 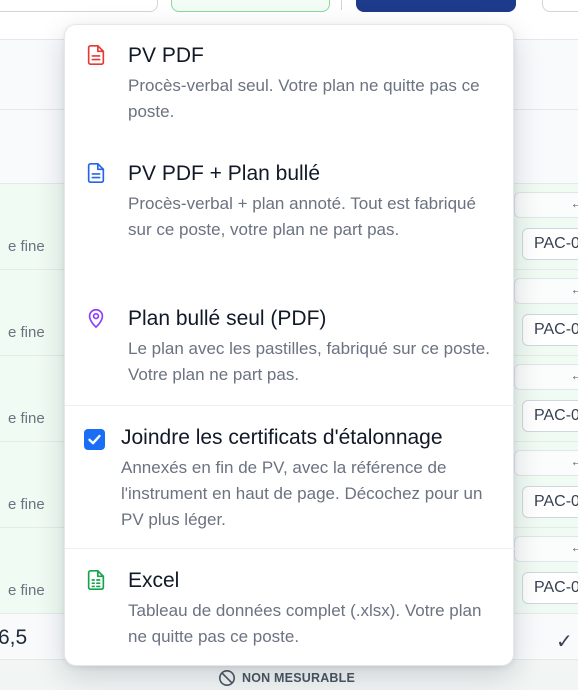 What do you see at coordinates (227, 318) in the screenshot?
I see `menu-item-title: Plan bullé seul (PDF)` at bounding box center [227, 318].